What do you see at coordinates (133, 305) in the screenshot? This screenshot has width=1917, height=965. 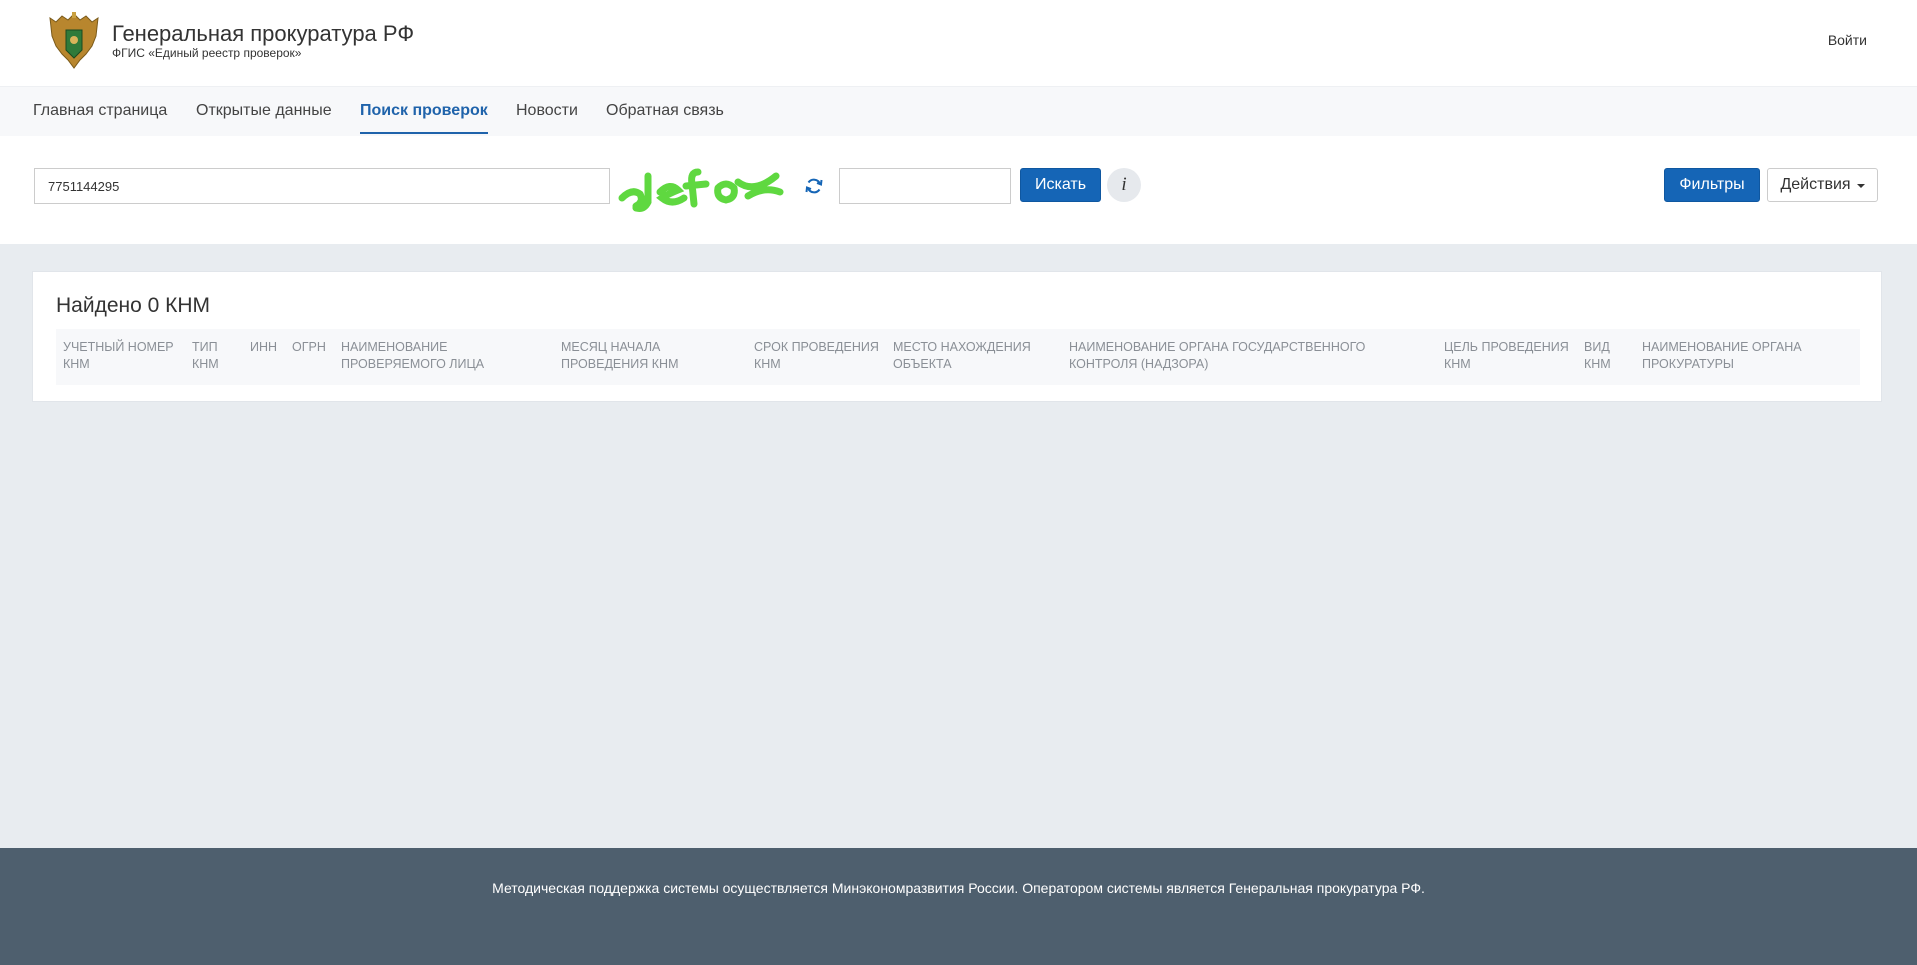 I see `results-count: Найдено 0 КНМ` at bounding box center [133, 305].